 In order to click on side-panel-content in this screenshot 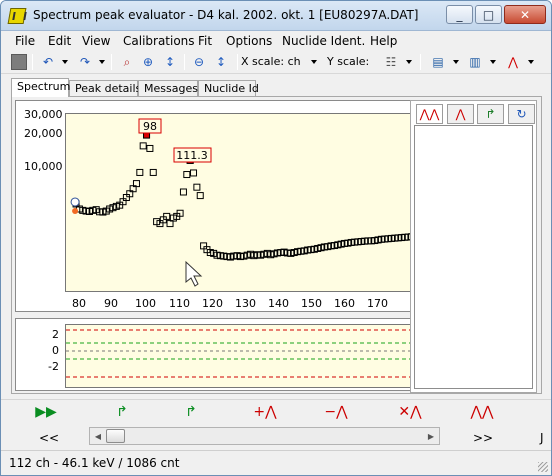, I will do `click(473, 257)`.